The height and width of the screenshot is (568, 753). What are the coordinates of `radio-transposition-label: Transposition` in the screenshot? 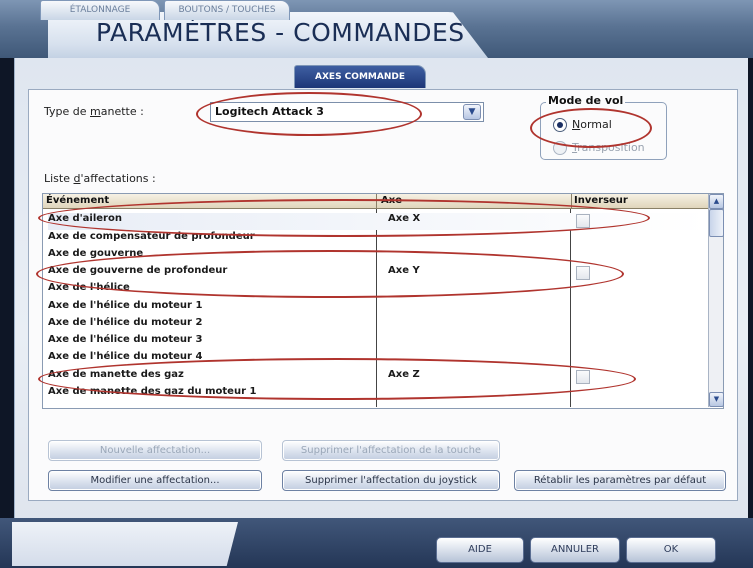 It's located at (608, 147).